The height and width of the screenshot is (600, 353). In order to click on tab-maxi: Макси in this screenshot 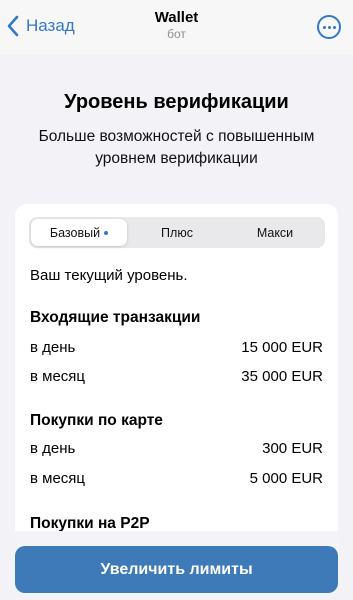, I will do `click(275, 232)`.